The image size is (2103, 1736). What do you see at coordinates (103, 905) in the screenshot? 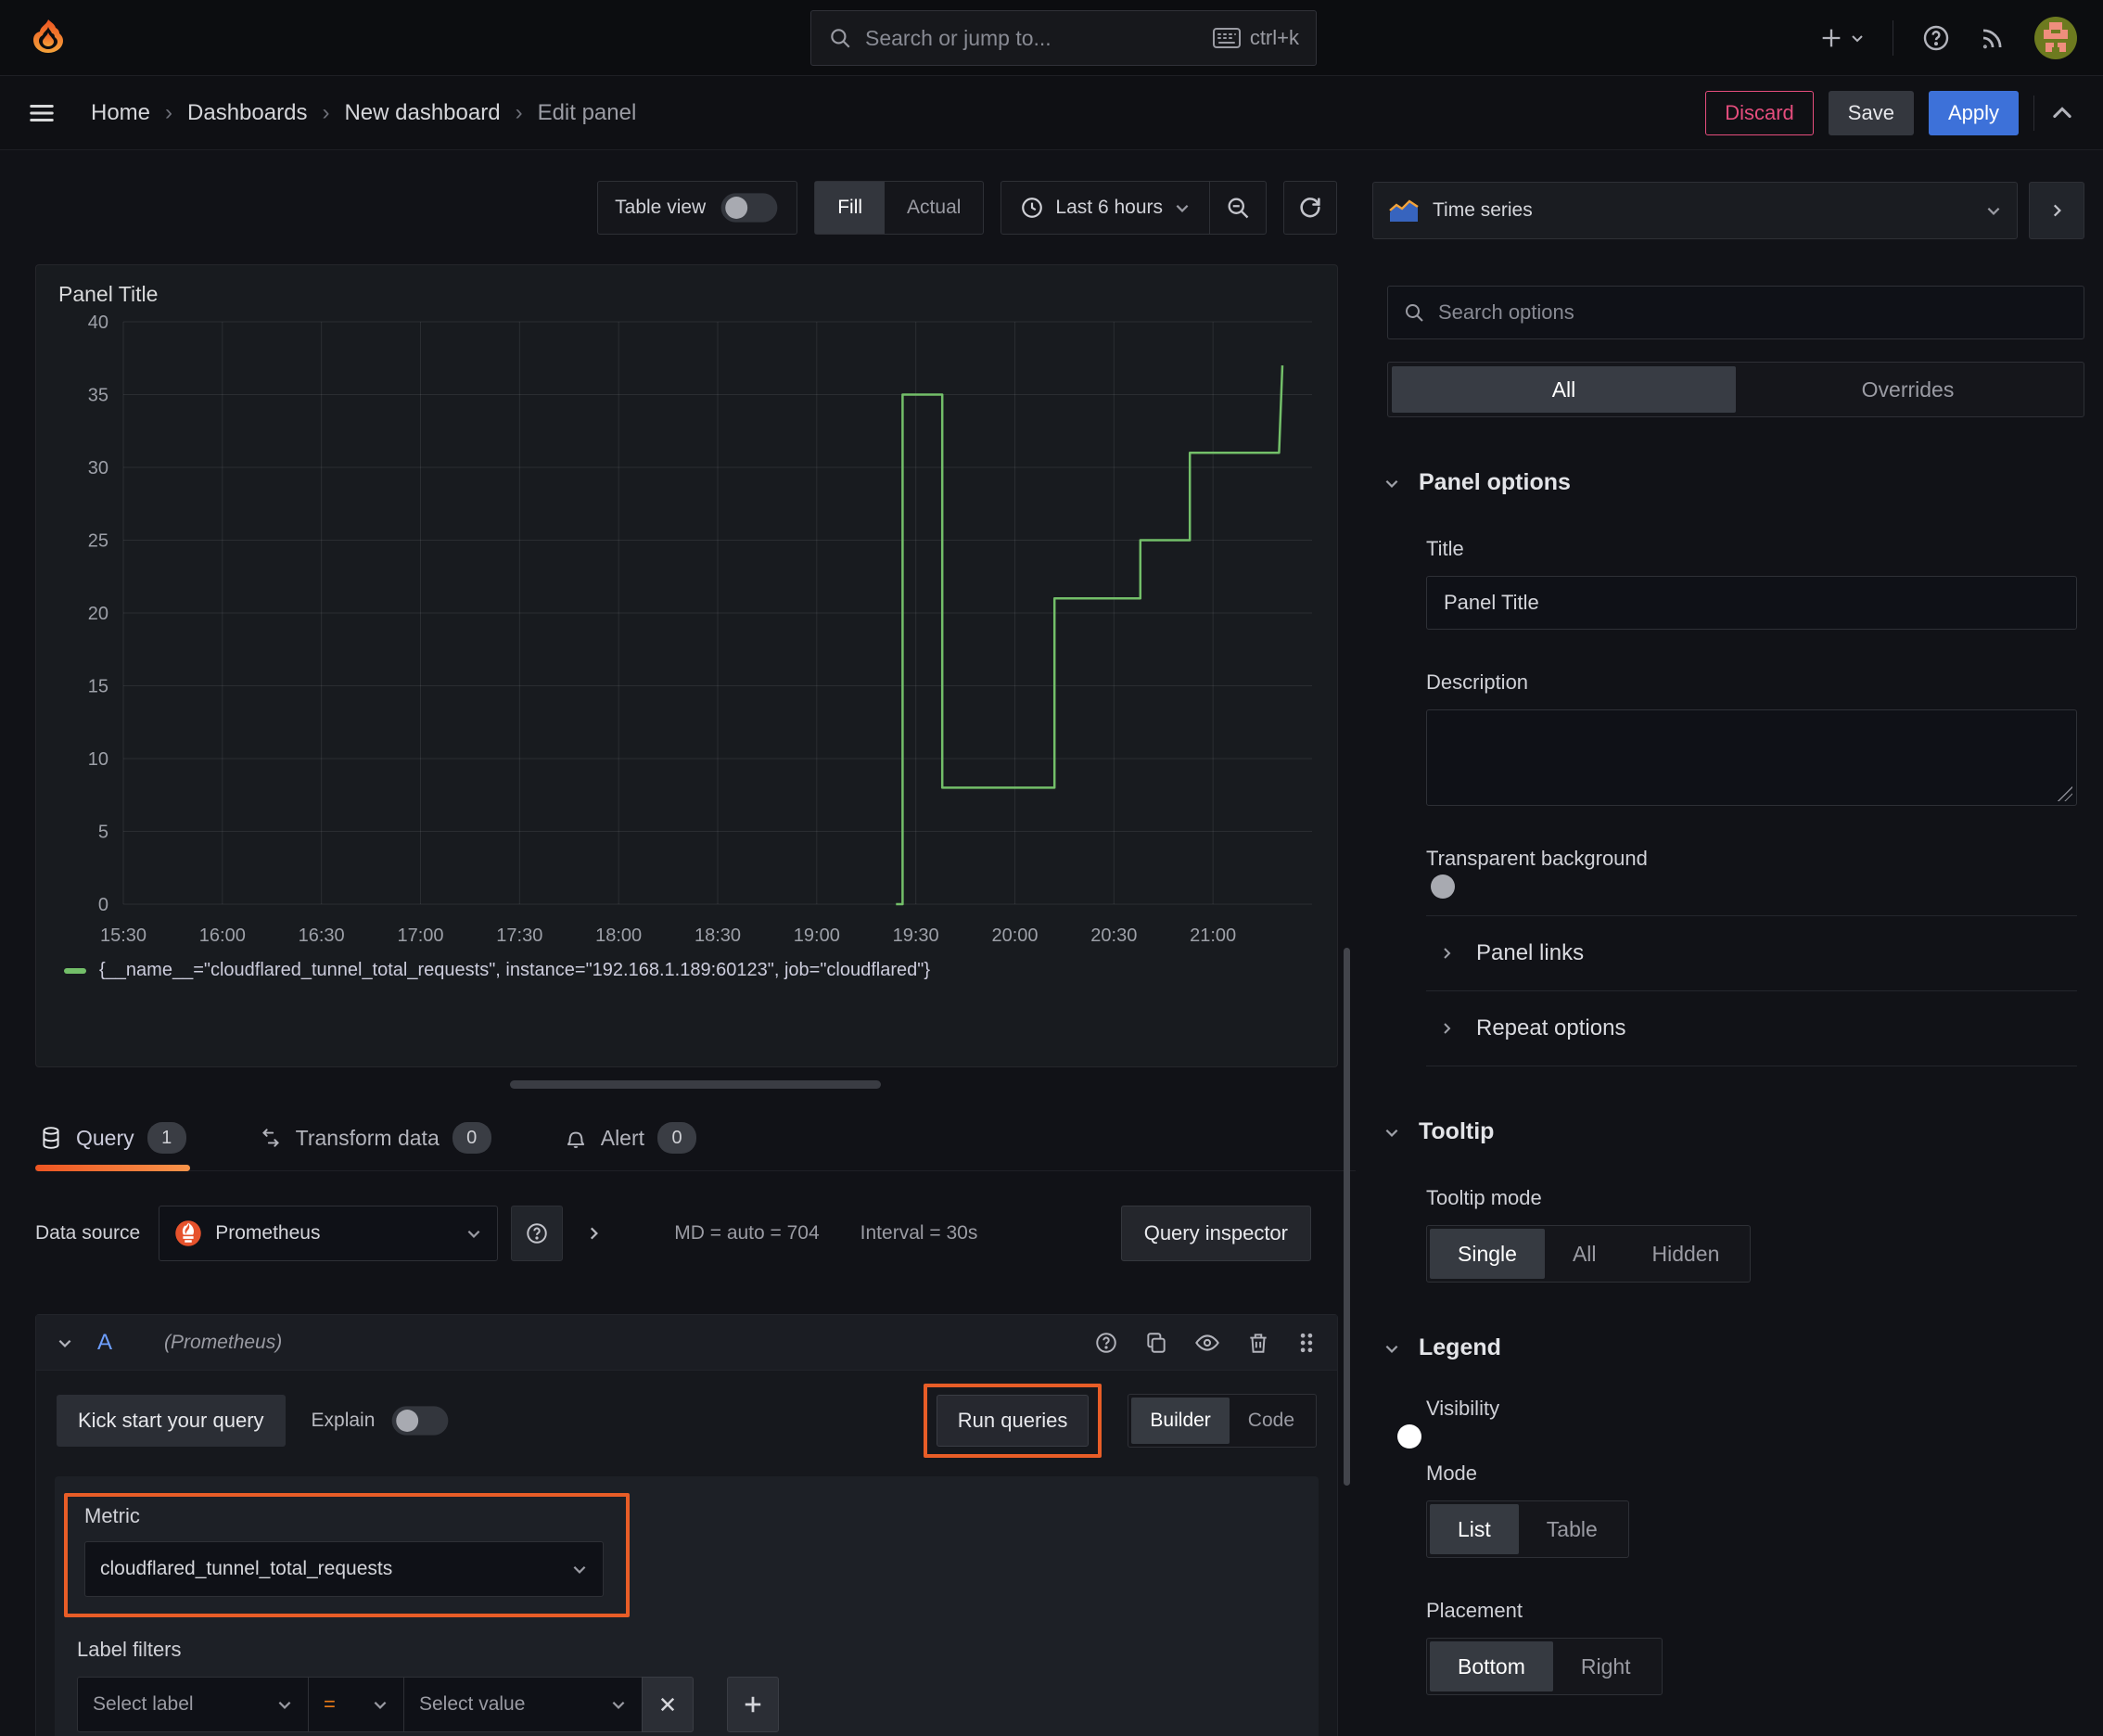
I see `svg-text: 0` at bounding box center [103, 905].